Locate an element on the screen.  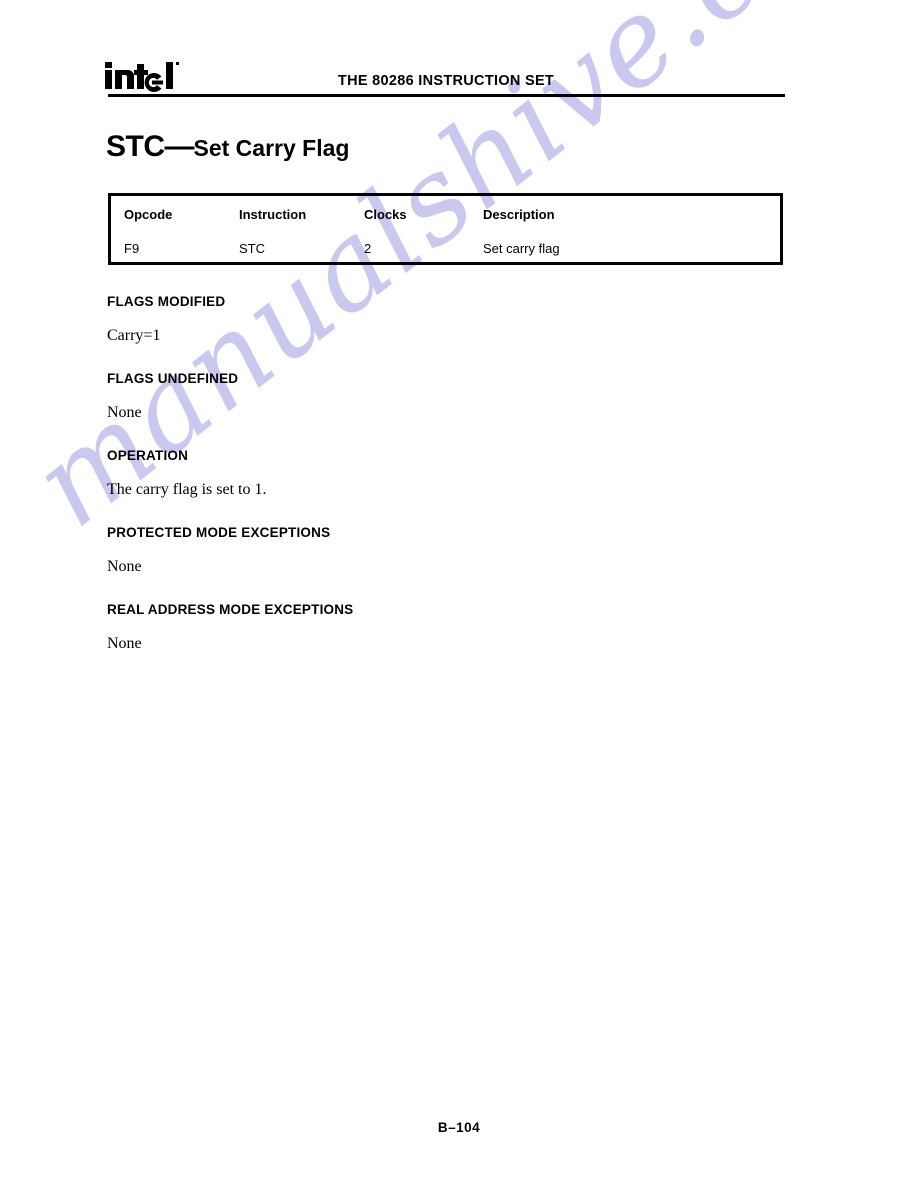
intel-logo is located at coordinates (146, 77).